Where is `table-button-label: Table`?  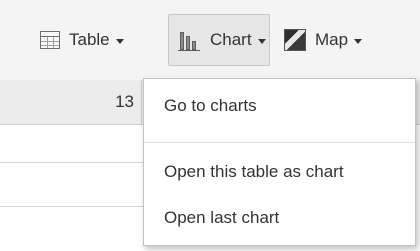
table-button-label: Table is located at coordinates (89, 39).